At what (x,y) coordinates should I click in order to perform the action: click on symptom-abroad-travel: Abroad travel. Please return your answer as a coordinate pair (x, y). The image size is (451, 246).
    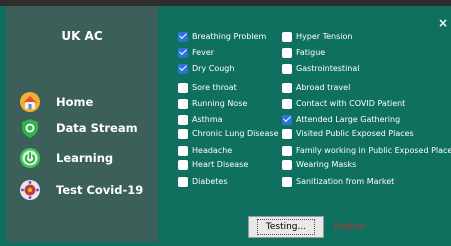
    Looking at the image, I should click on (316, 87).